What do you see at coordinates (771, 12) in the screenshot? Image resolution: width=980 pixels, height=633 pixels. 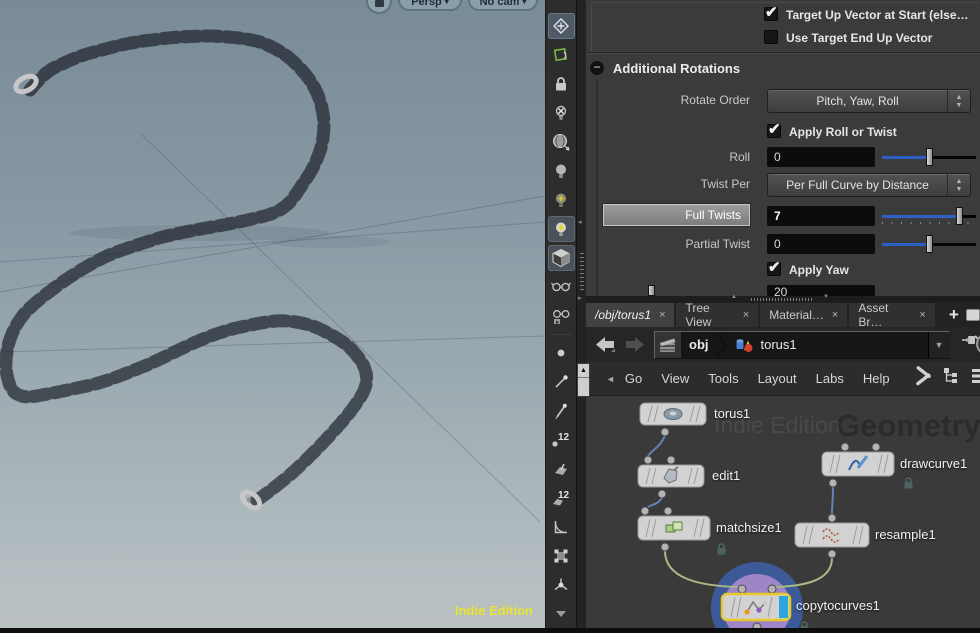 I see `target-up-checkbox: ✔` at bounding box center [771, 12].